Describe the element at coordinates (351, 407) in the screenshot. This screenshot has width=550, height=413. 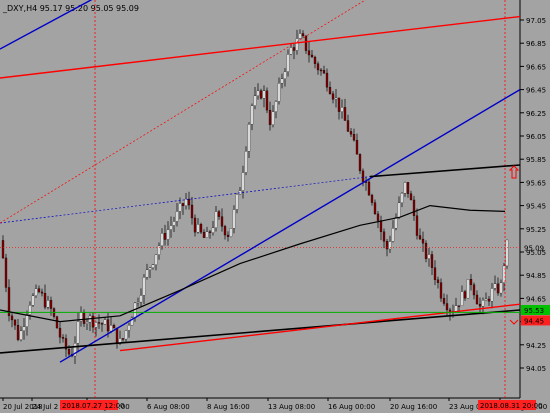
I see `x-tick-label: 16 Aug 00:00` at that location.